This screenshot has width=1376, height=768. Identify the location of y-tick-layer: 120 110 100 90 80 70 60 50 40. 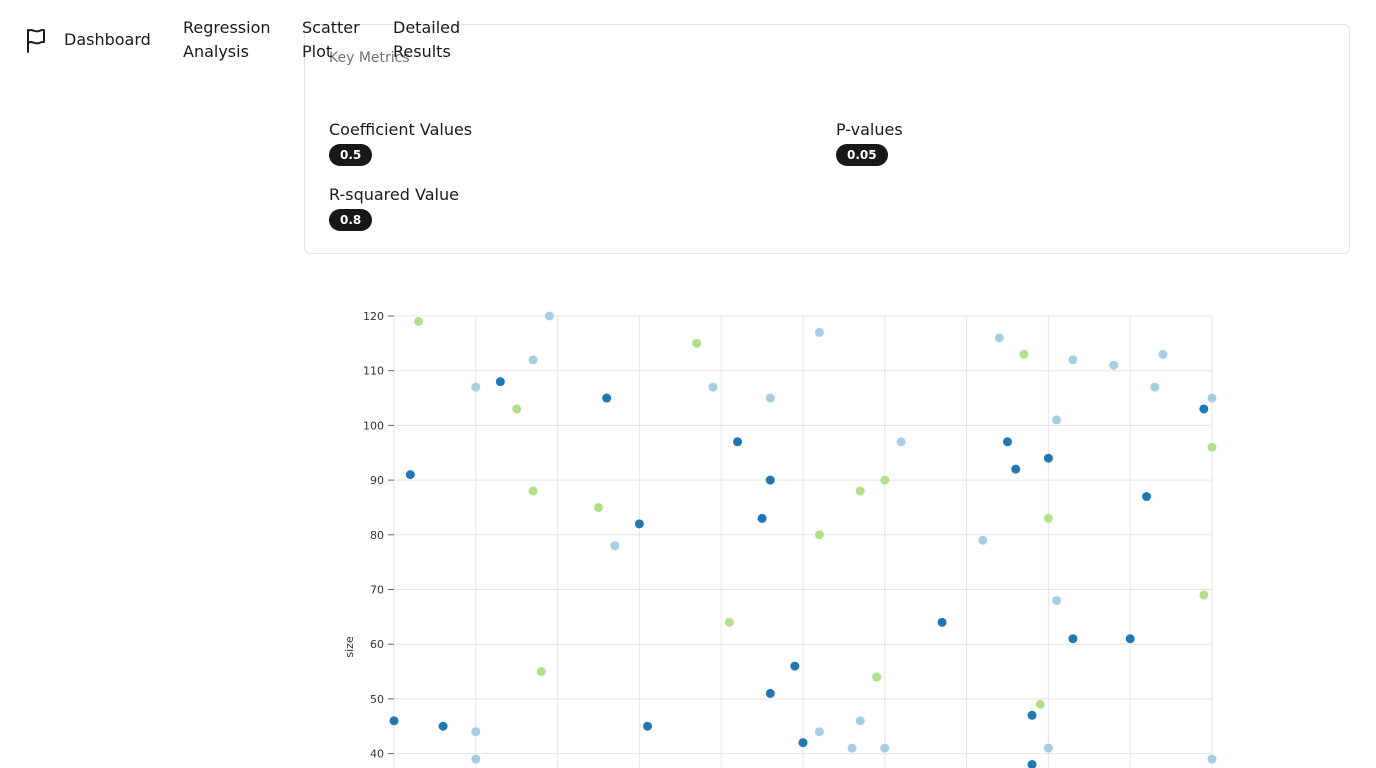
(378, 535).